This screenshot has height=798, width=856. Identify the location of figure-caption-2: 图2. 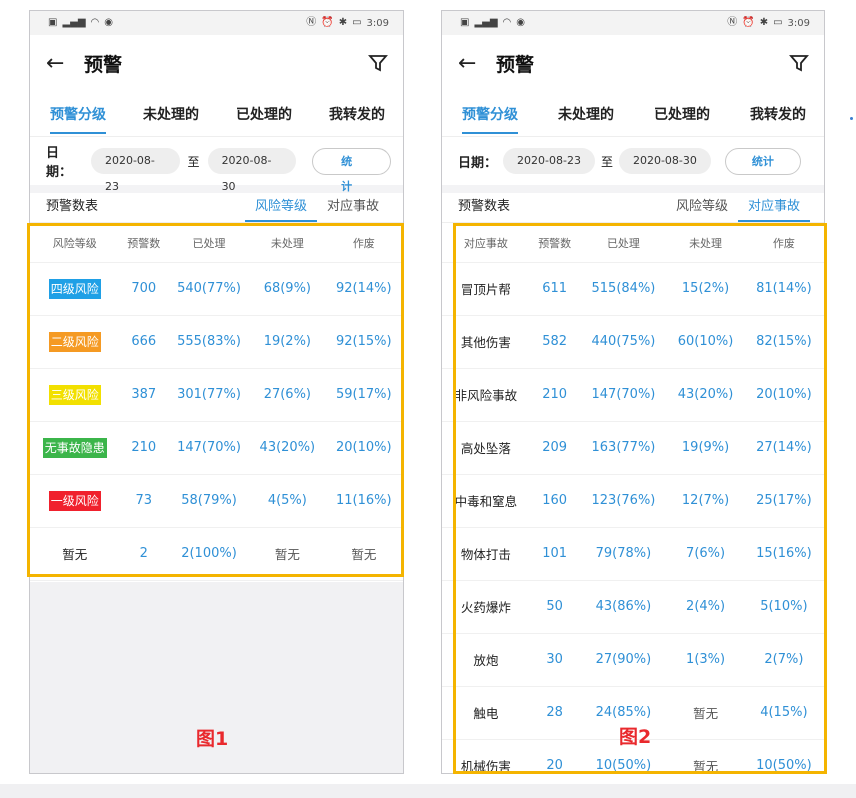
(635, 737).